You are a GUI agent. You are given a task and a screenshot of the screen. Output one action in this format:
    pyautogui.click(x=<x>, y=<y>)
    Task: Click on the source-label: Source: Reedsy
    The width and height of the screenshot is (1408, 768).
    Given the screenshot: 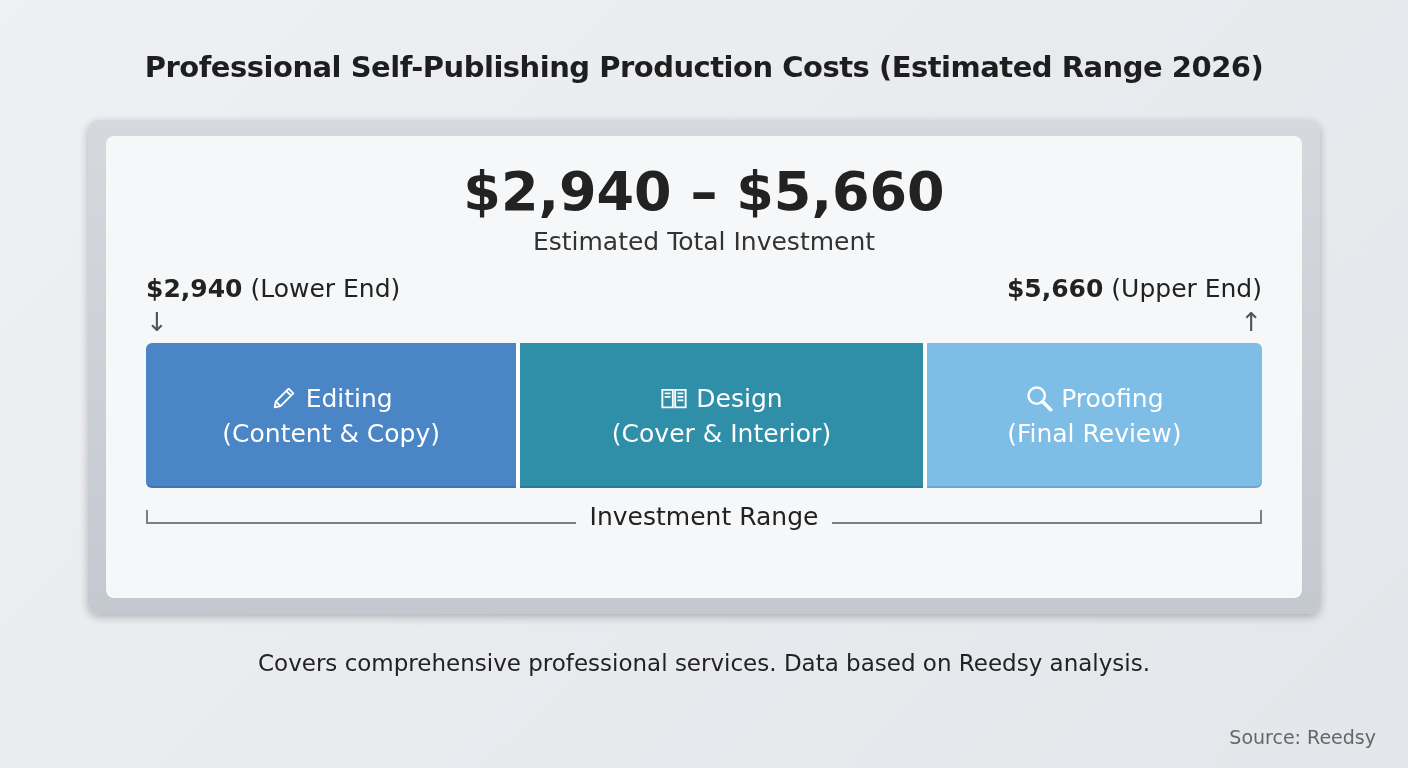 What is the action you would take?
    pyautogui.click(x=1302, y=737)
    